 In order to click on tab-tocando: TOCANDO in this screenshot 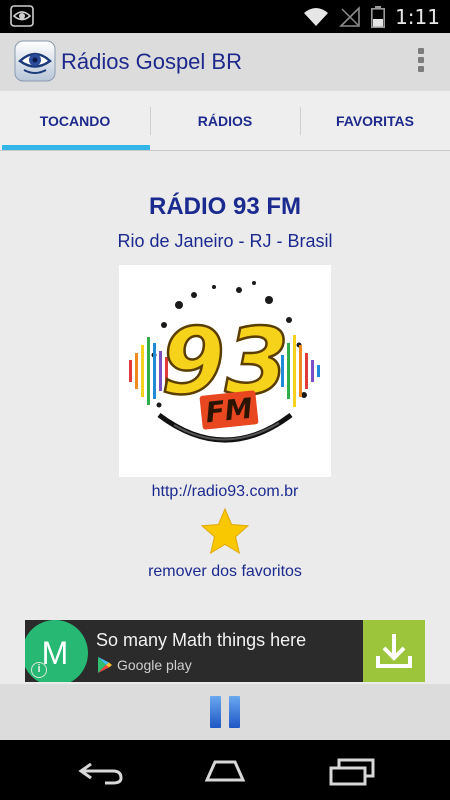, I will do `click(75, 120)`.